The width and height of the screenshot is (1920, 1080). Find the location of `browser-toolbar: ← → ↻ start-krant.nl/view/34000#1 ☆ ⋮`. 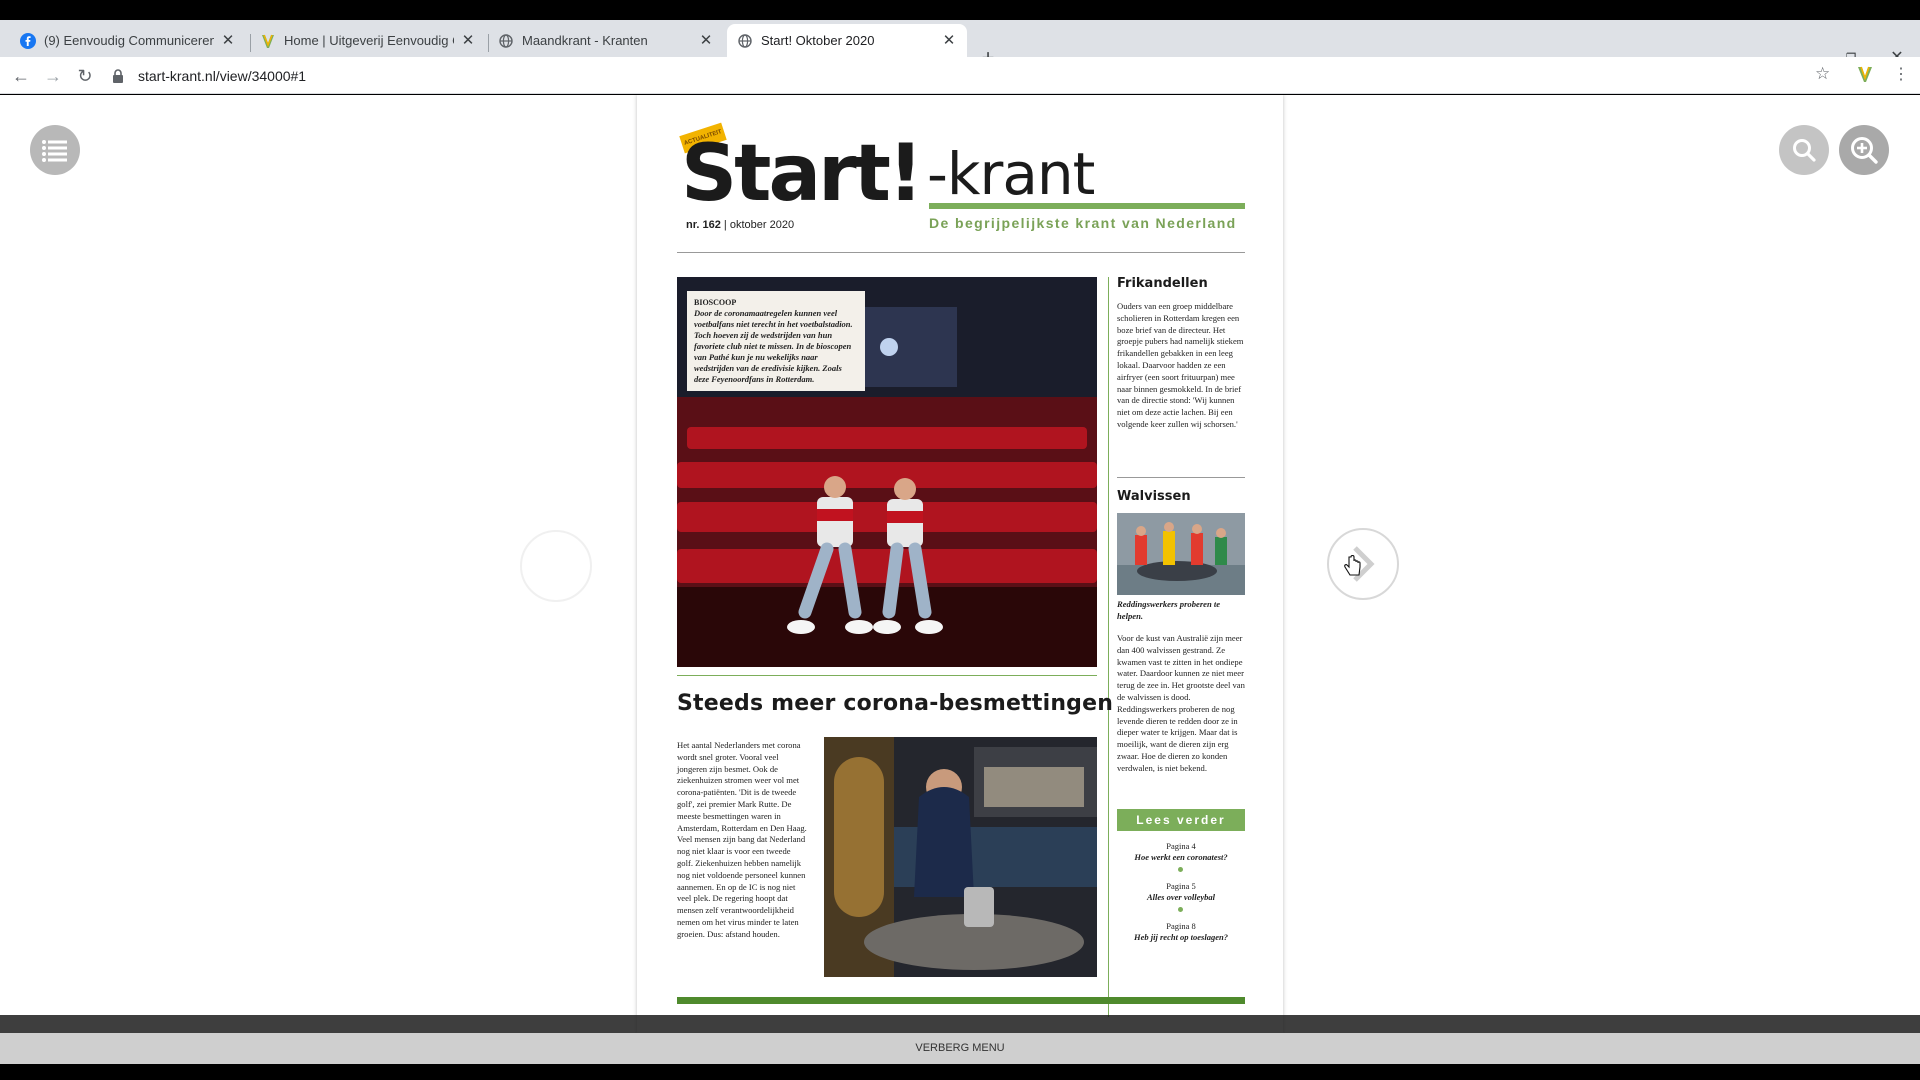

browser-toolbar: ← → ↻ start-krant.nl/view/34000#1 ☆ ⋮ is located at coordinates (960, 75).